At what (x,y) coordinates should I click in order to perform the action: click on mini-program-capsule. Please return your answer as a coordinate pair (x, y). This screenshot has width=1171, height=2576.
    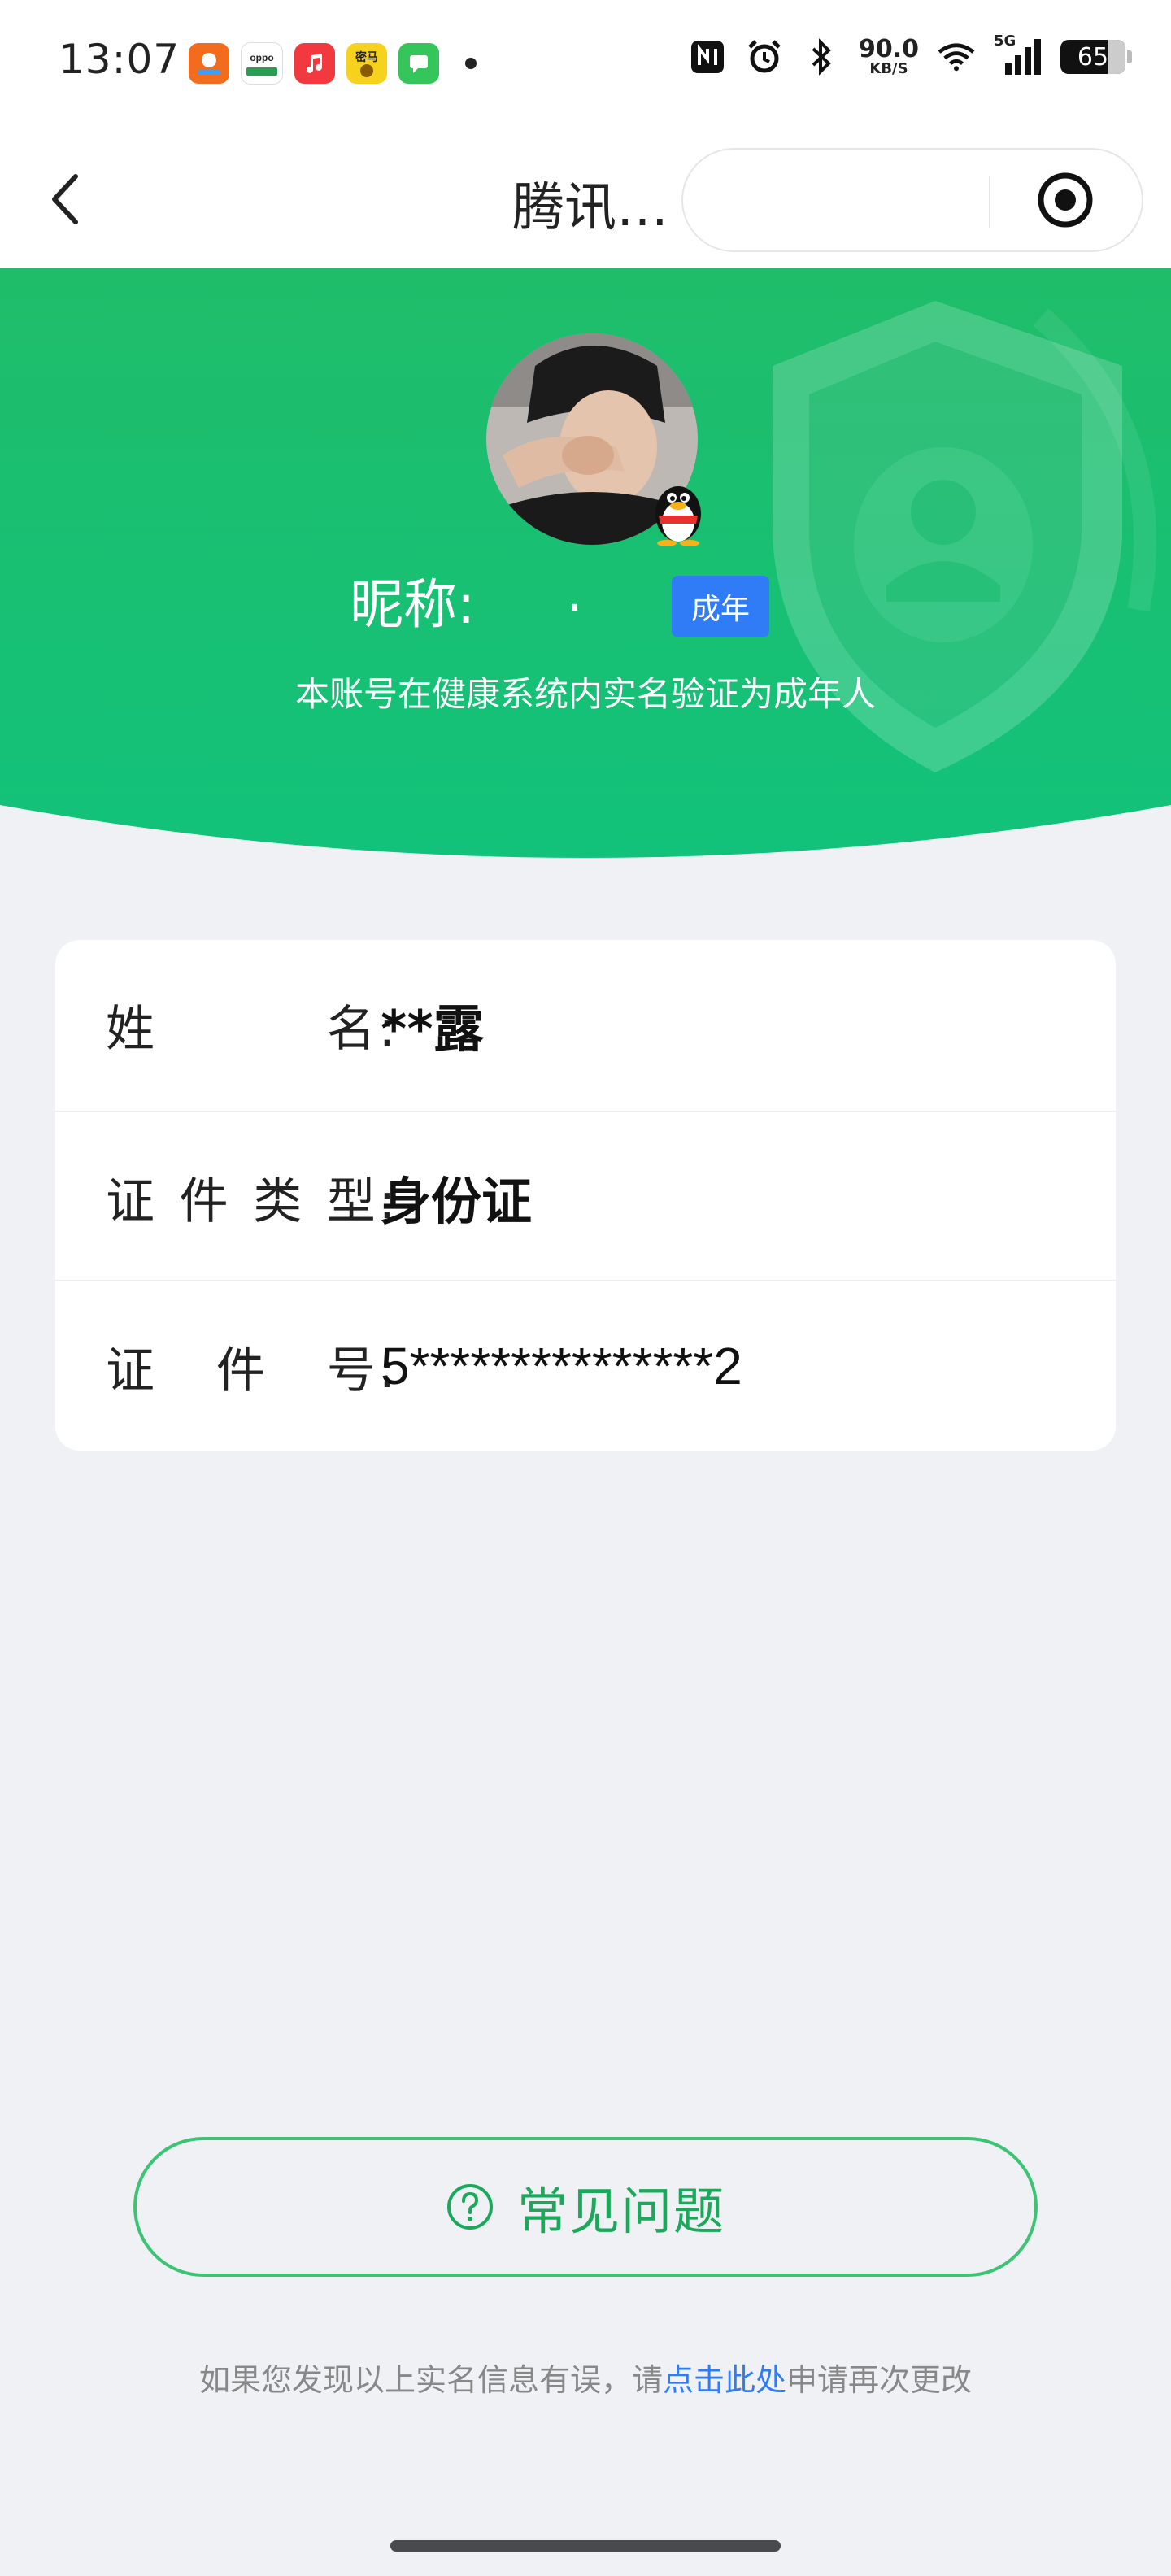
    Looking at the image, I should click on (912, 200).